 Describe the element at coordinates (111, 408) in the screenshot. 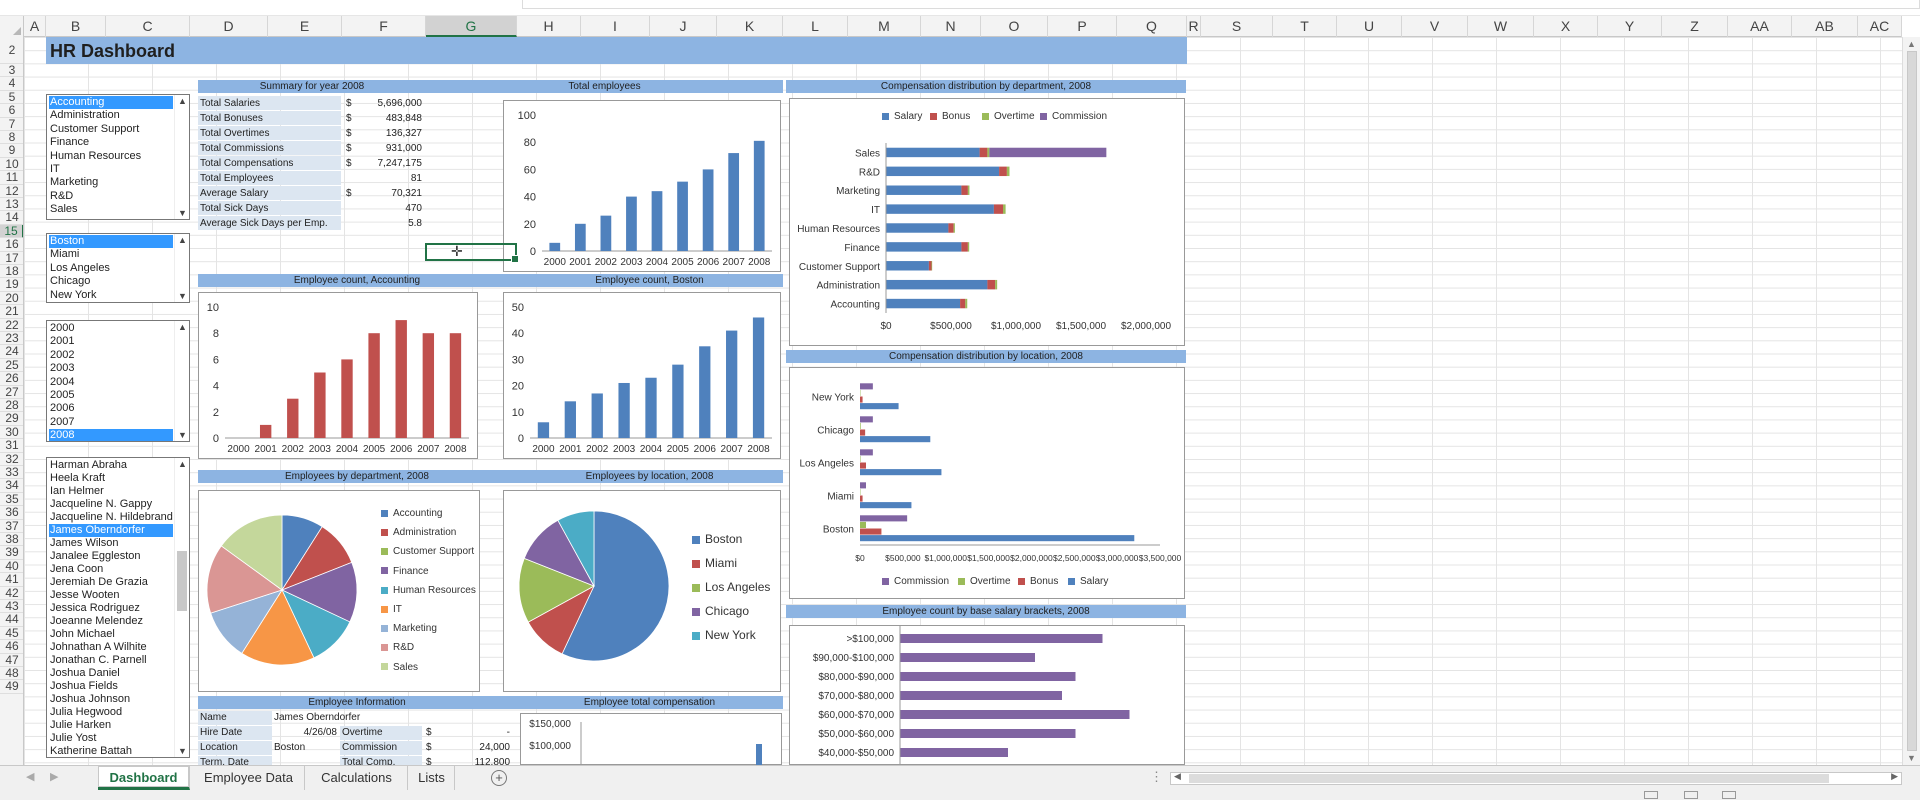

I see `list-item: 2006` at that location.